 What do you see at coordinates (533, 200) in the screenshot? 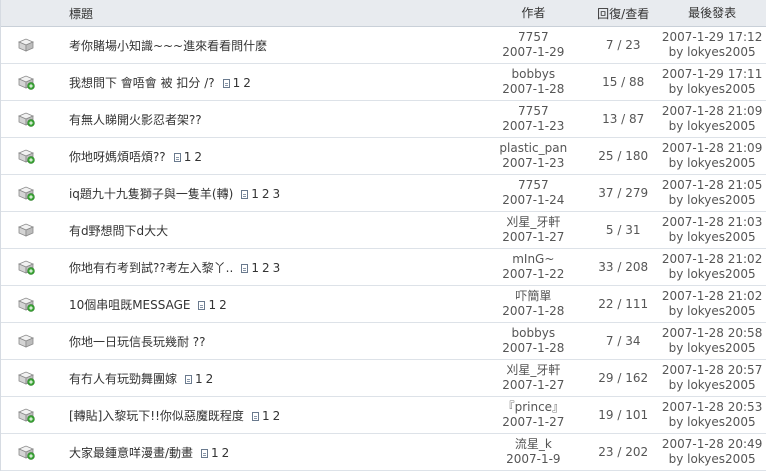
I see `post-date: 2007-1-24` at bounding box center [533, 200].